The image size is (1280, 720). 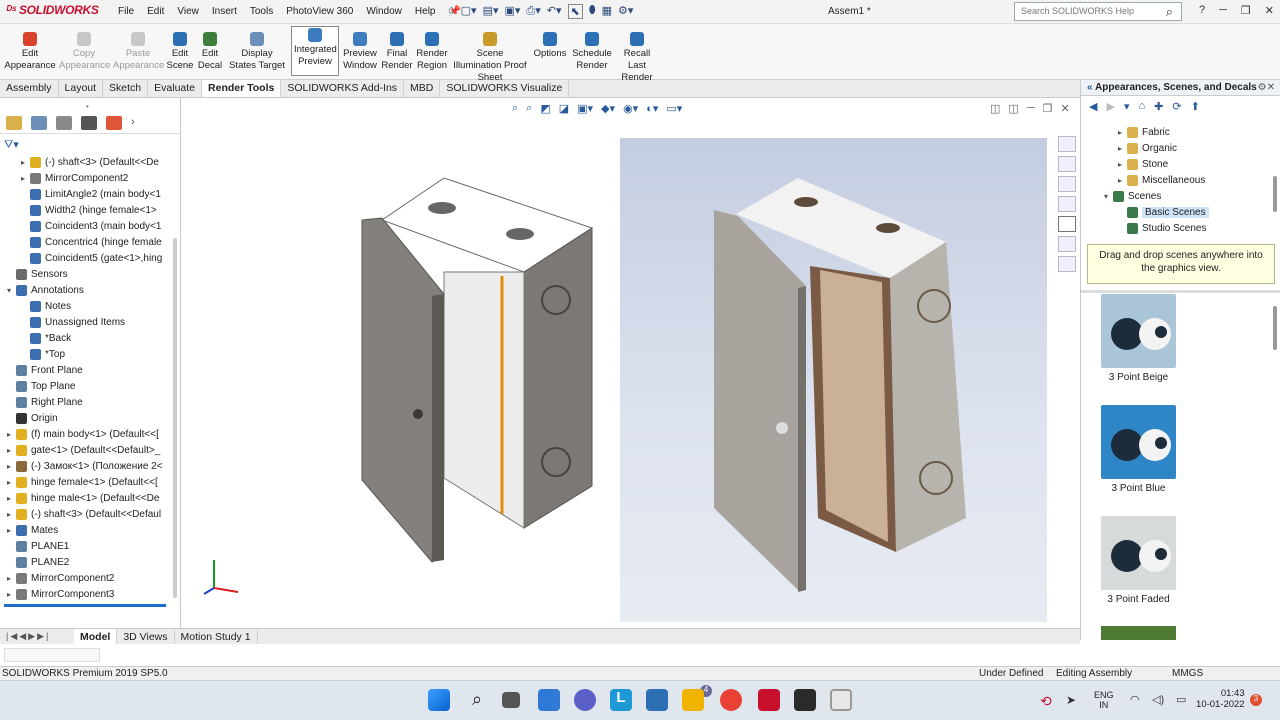 What do you see at coordinates (1187, 673) in the screenshot?
I see `units-selector: MMGS` at bounding box center [1187, 673].